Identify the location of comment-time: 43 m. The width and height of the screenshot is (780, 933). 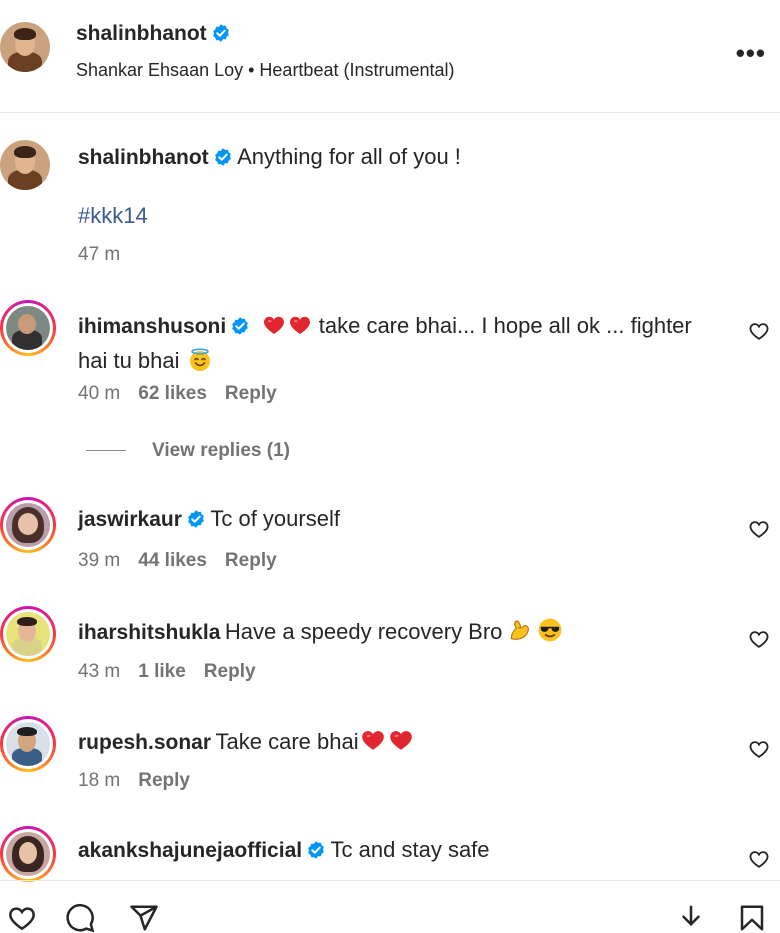
(99, 671).